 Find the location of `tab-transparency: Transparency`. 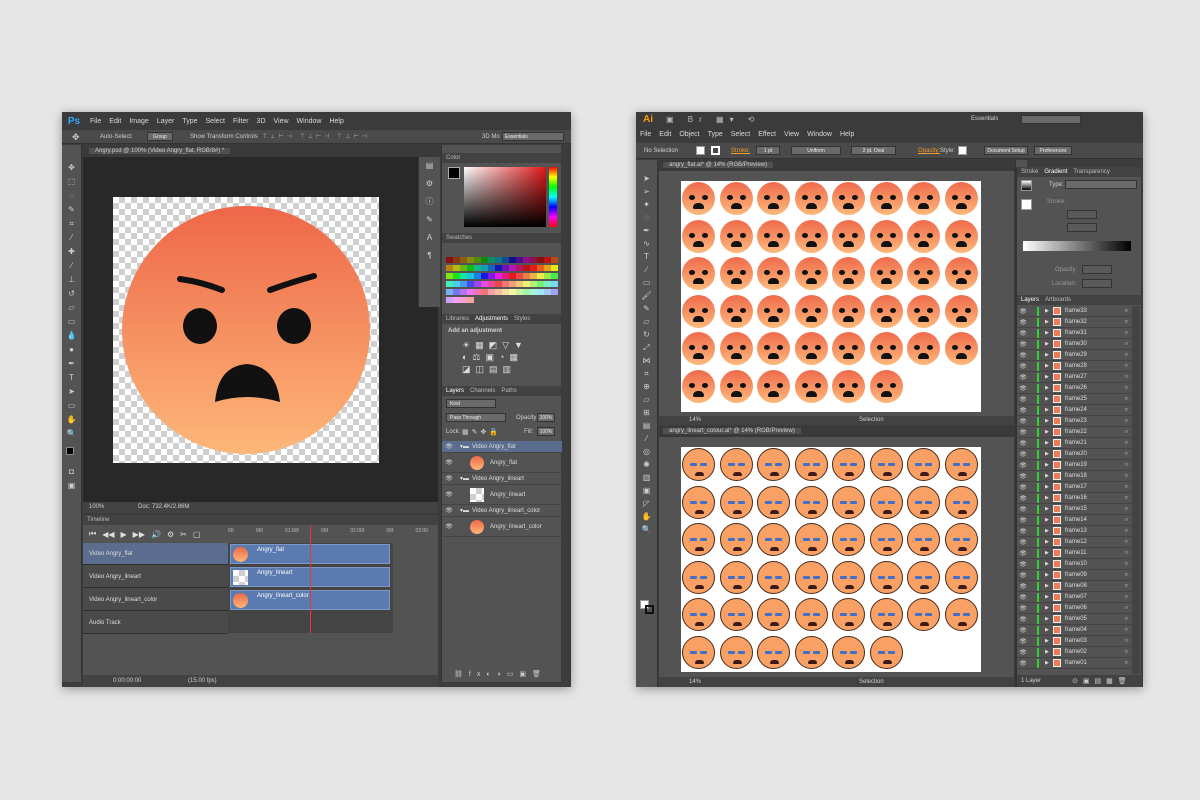

tab-transparency: Transparency is located at coordinates (1091, 172).